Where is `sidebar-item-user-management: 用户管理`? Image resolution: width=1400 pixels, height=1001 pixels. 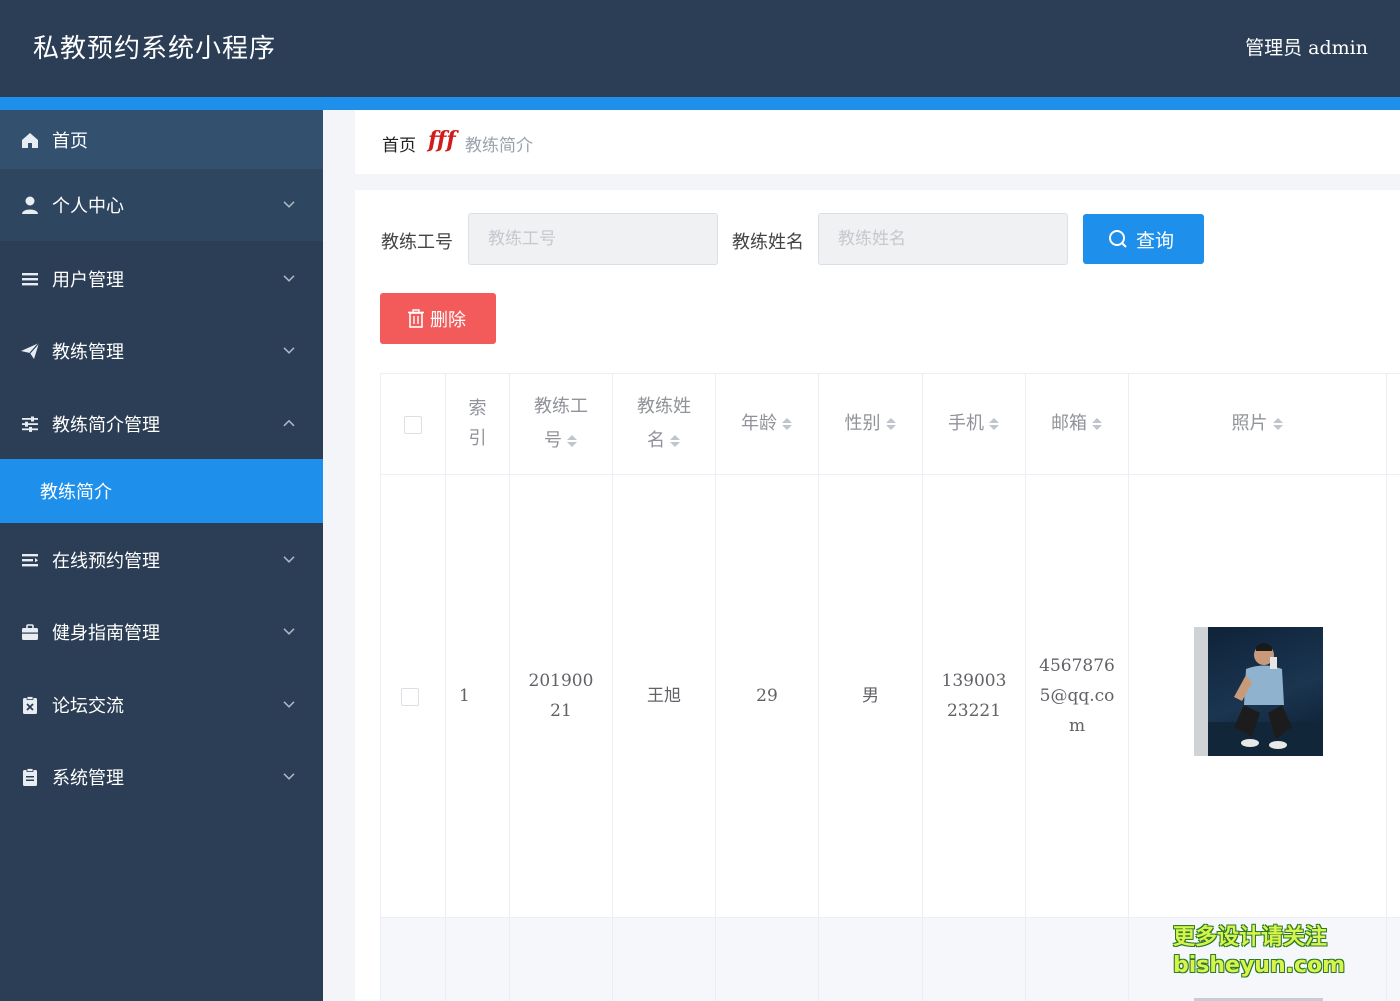 sidebar-item-user-management: 用户管理 is located at coordinates (161, 279).